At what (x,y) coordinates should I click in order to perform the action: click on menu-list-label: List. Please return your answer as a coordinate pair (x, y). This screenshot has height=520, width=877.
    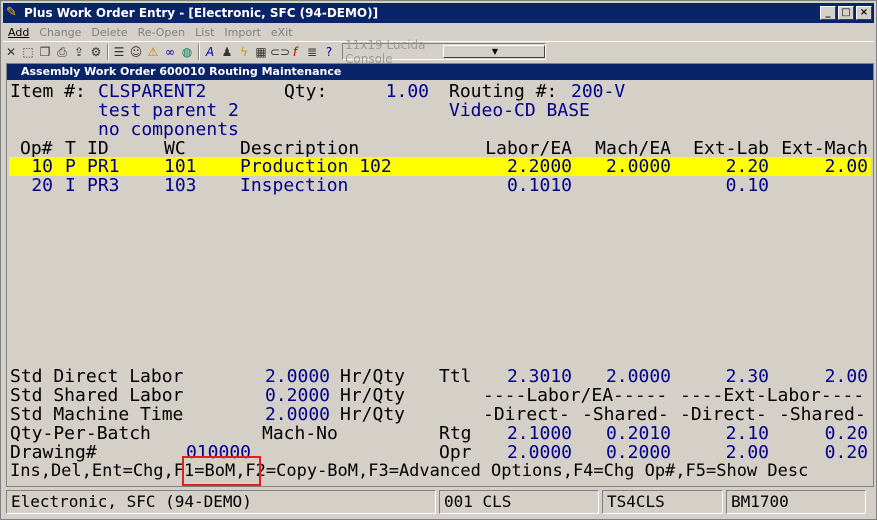
    Looking at the image, I should click on (205, 32).